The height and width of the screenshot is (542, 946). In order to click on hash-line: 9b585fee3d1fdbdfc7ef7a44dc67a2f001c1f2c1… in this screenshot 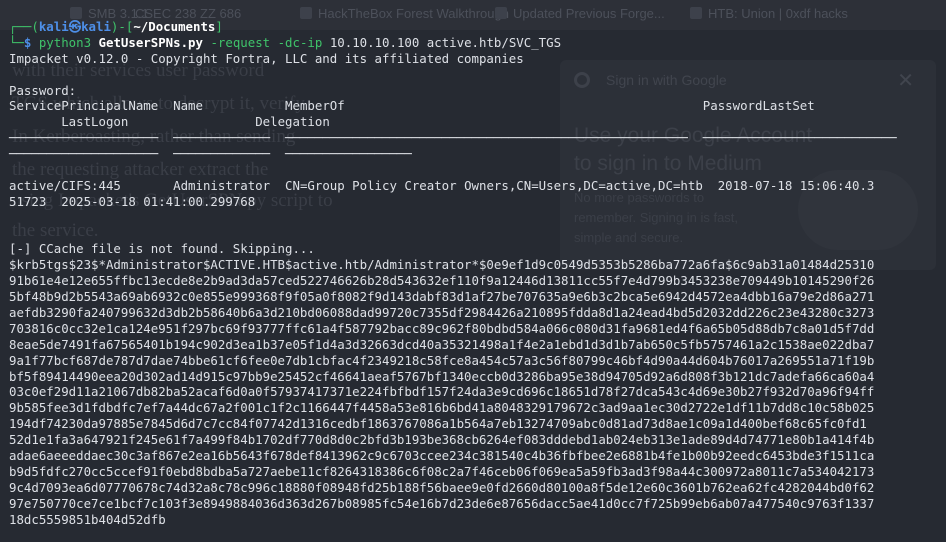, I will do `click(442, 408)`.